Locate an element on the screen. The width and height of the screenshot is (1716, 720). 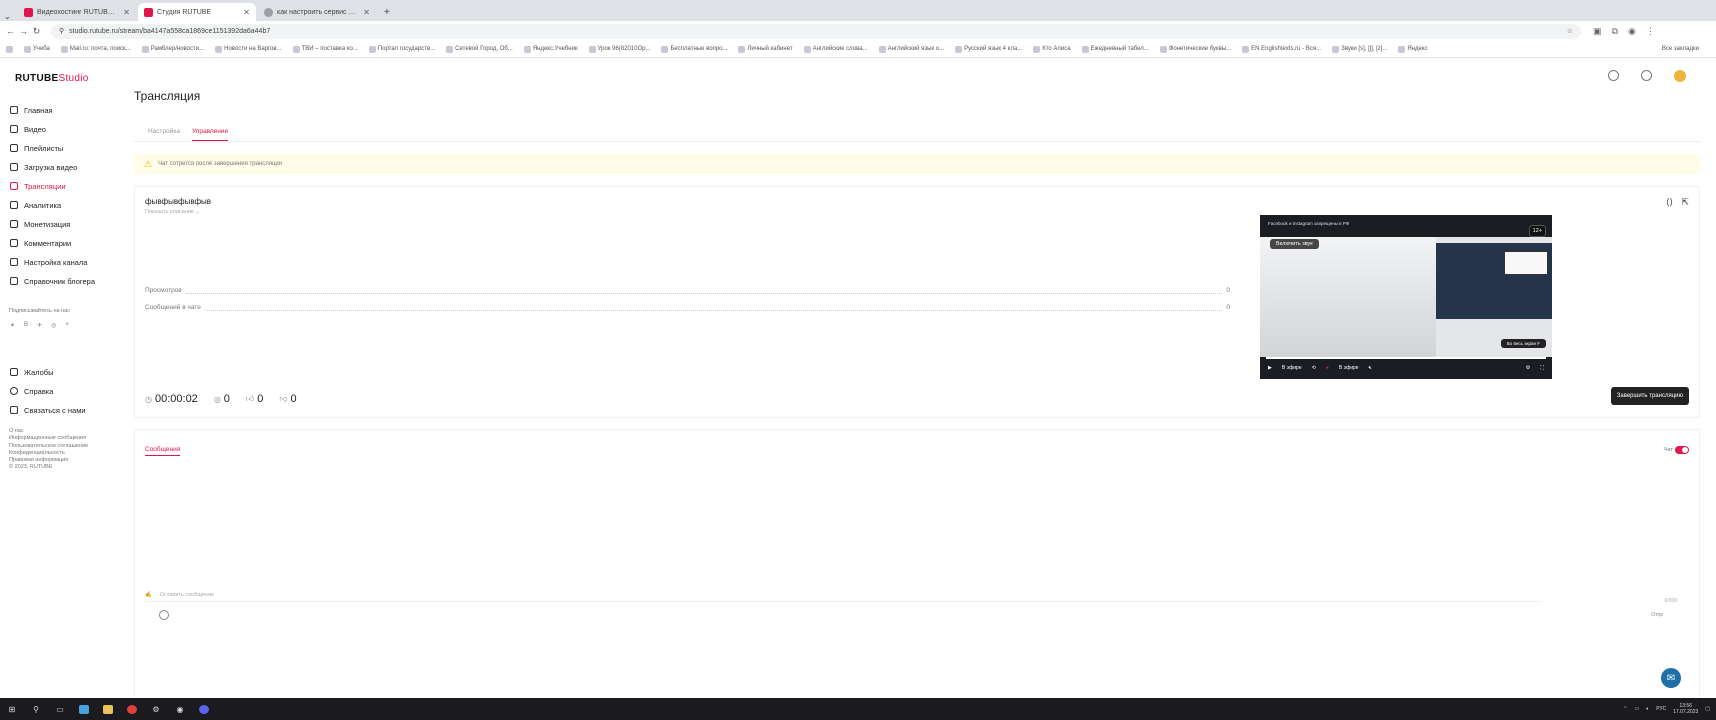
external-link-icon: ⇱ is located at coordinates (1685, 202).